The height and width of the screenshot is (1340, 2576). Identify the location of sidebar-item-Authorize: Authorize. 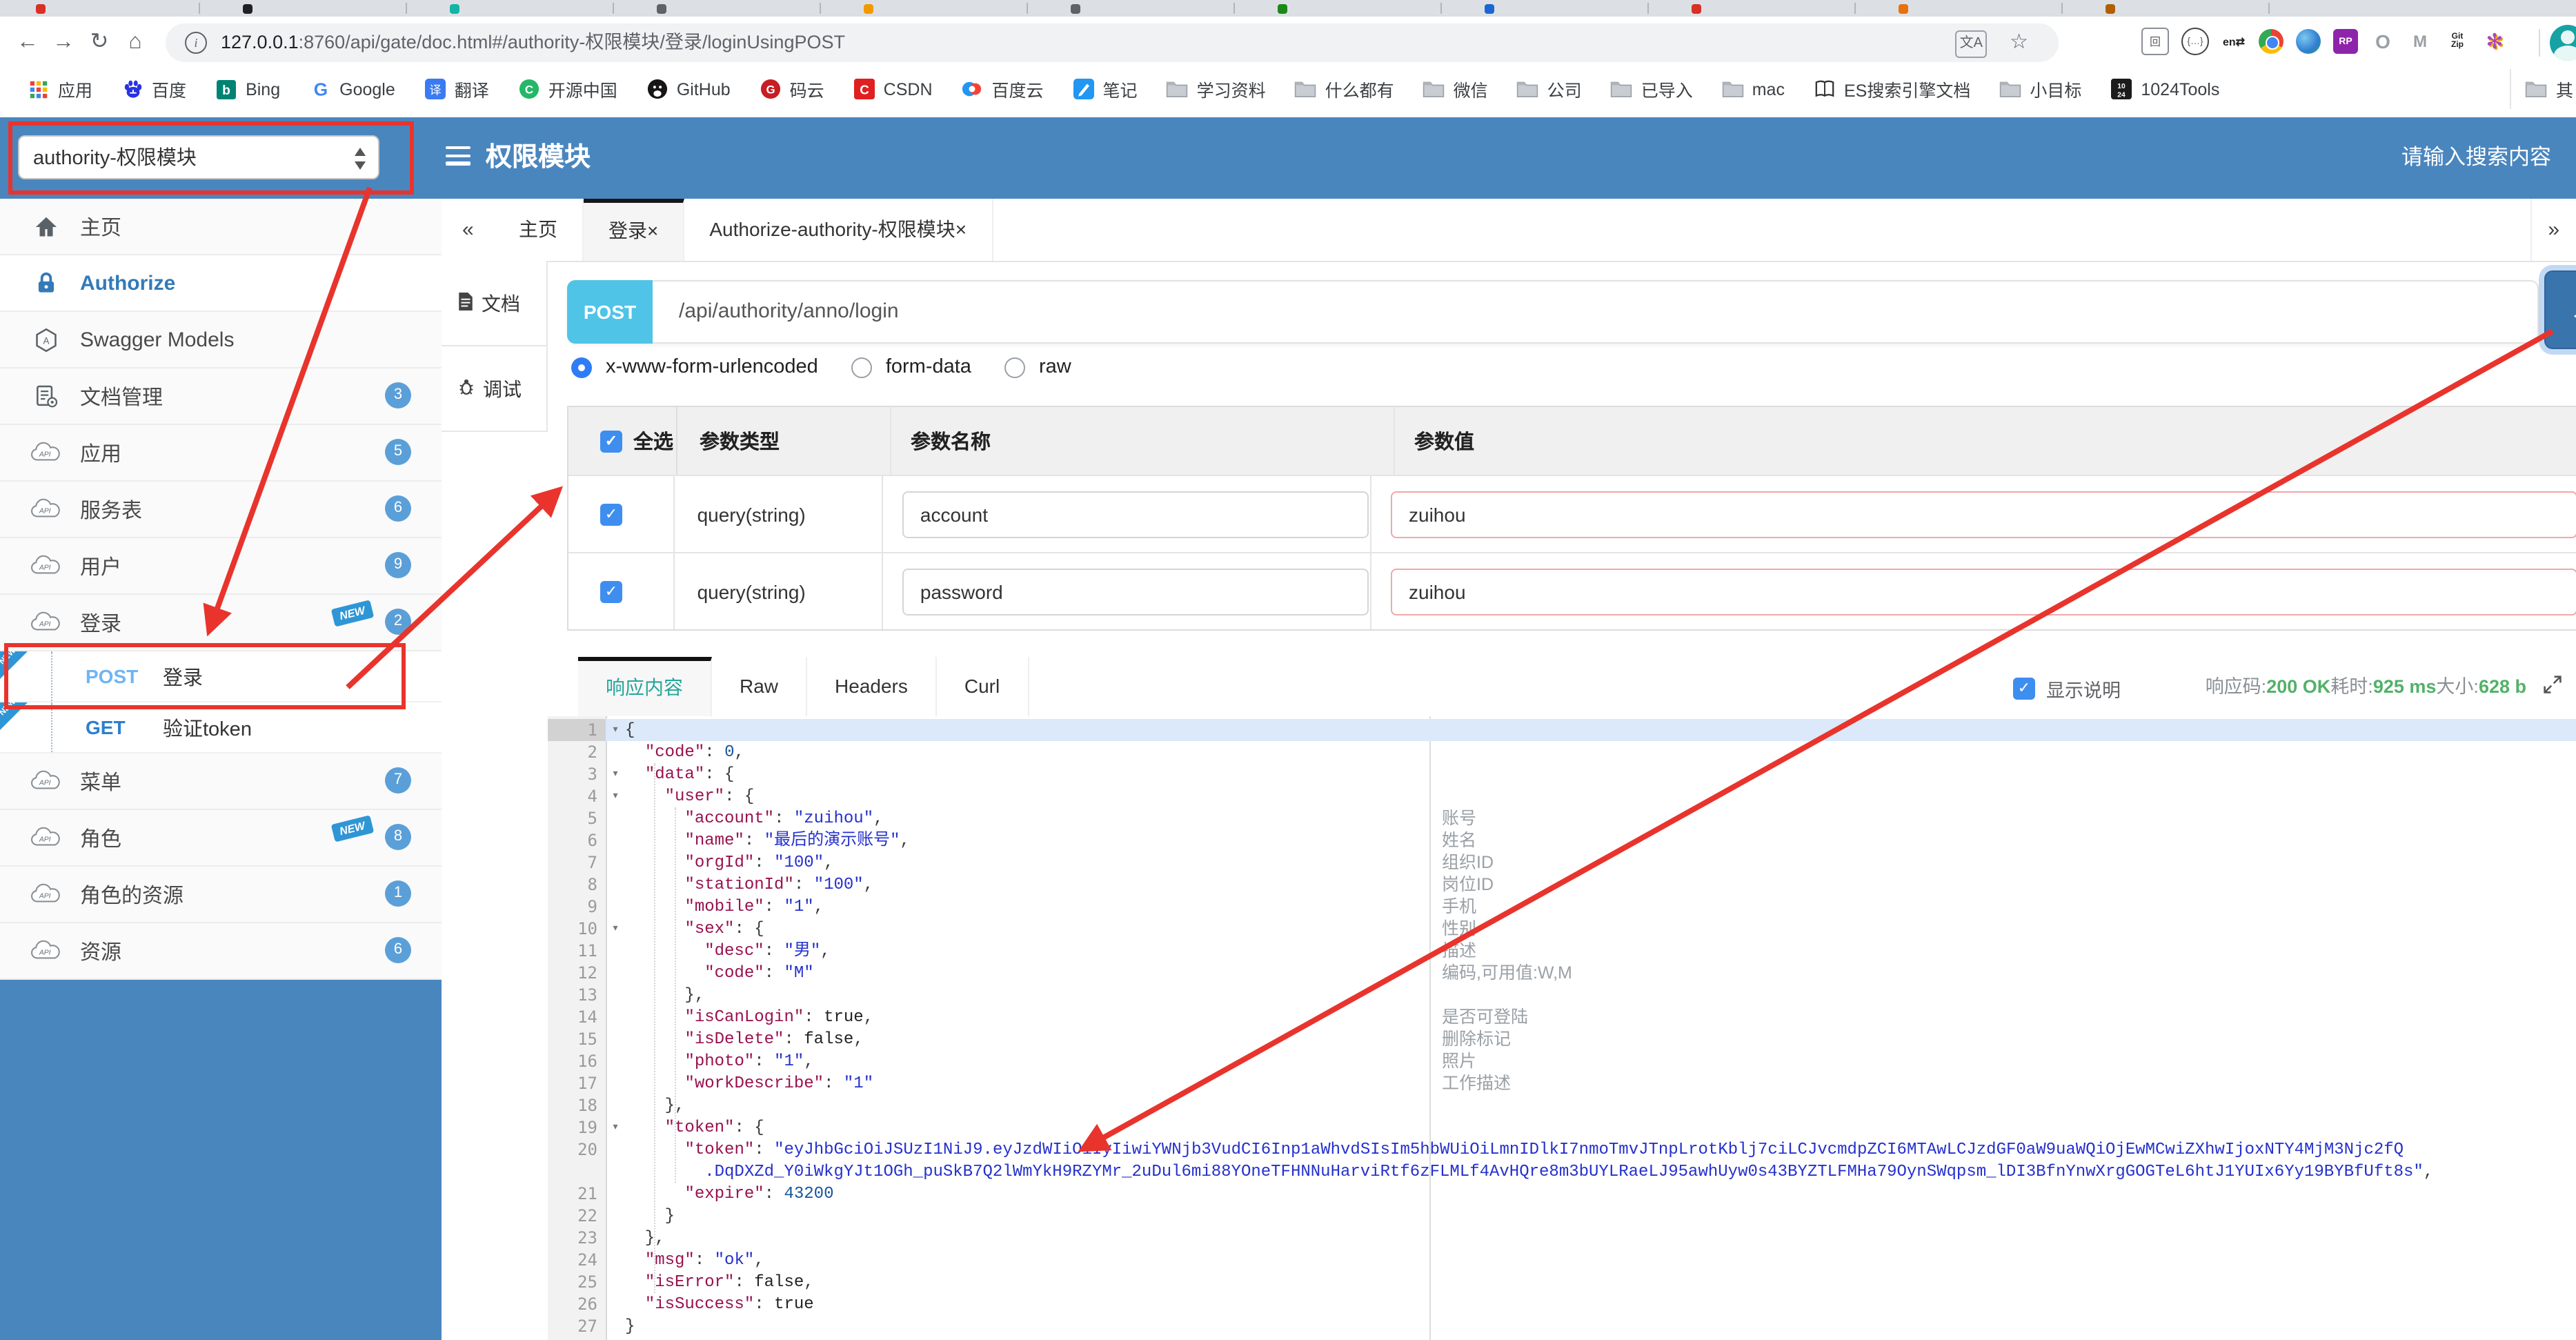
(221, 283).